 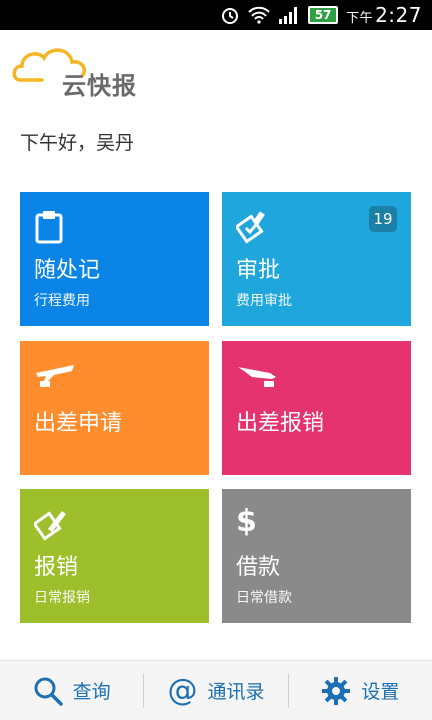 I want to click on dollar-icon: $, so click(x=246, y=521).